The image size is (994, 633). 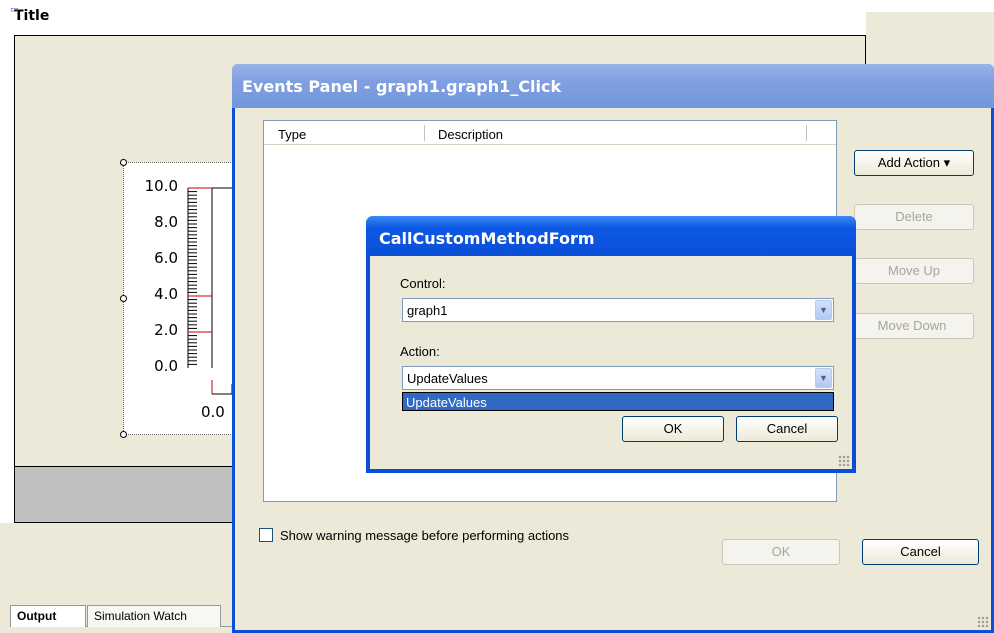 What do you see at coordinates (154, 616) in the screenshot?
I see `tab-simulation-watch: Simulation Watch` at bounding box center [154, 616].